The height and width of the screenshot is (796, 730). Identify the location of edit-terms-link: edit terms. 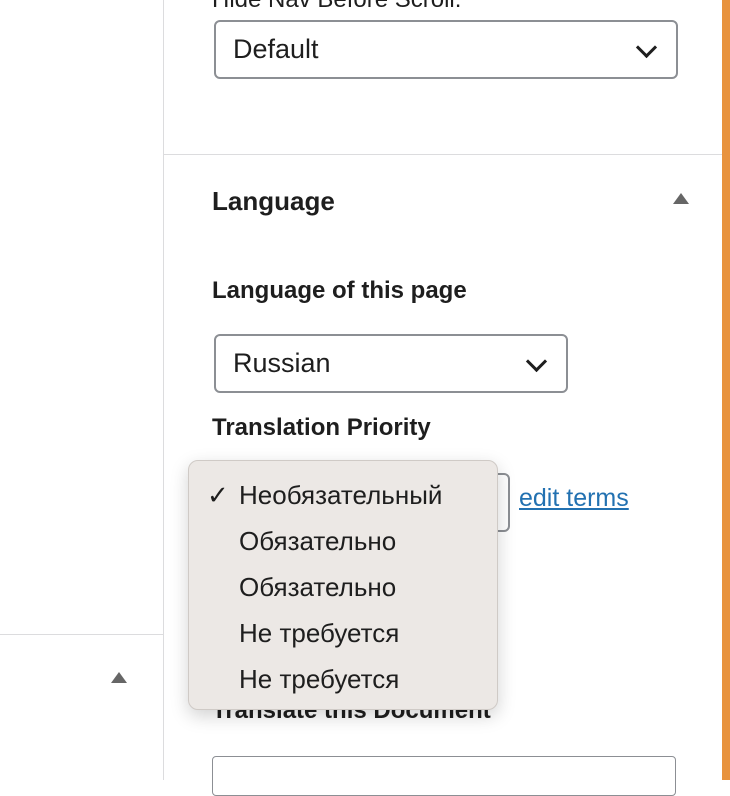
(574, 498).